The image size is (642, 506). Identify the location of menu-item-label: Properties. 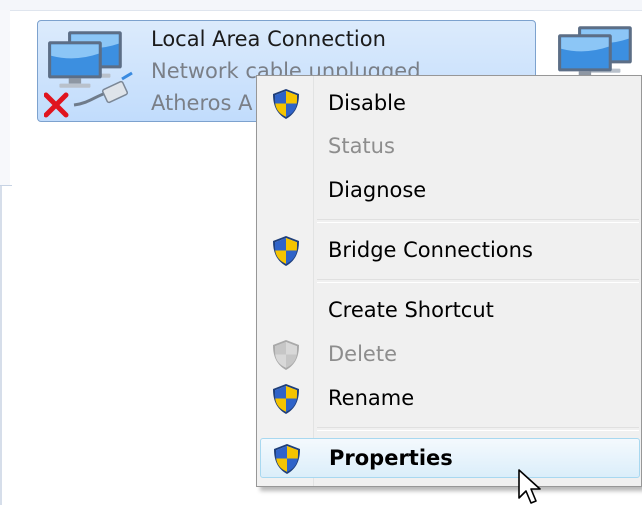
(391, 458).